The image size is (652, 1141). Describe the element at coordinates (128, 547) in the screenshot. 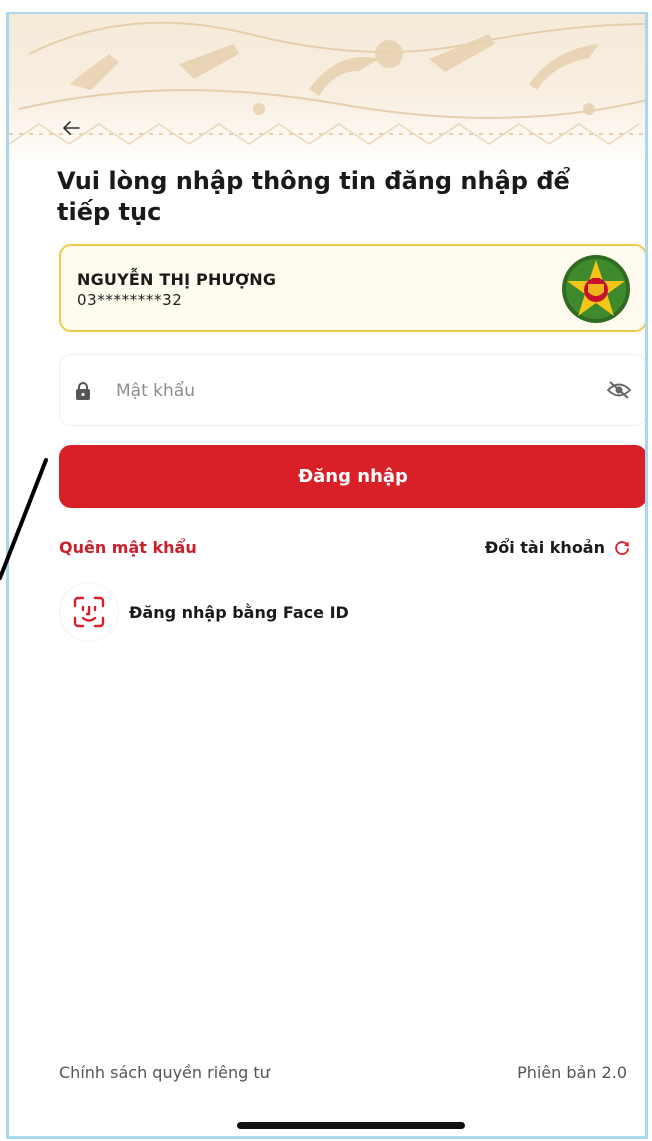

I see `forgot-password-link: Quên mật khẩu` at that location.